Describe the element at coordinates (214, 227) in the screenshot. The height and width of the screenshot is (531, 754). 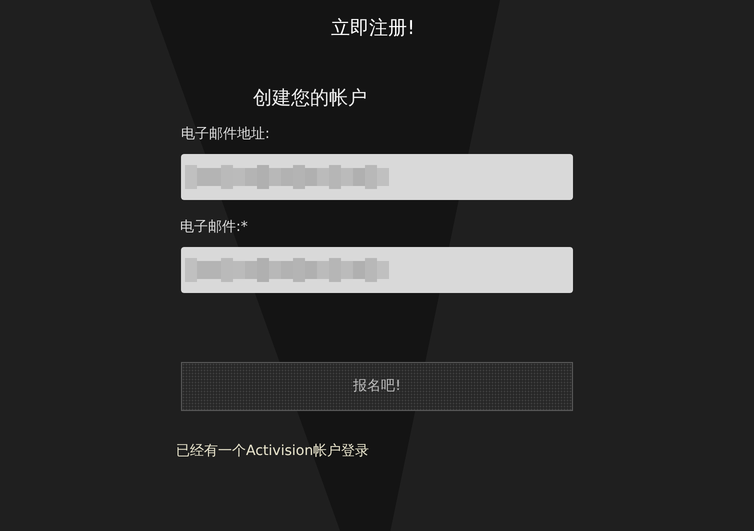
I see `field-label: 电子邮件:*` at that location.